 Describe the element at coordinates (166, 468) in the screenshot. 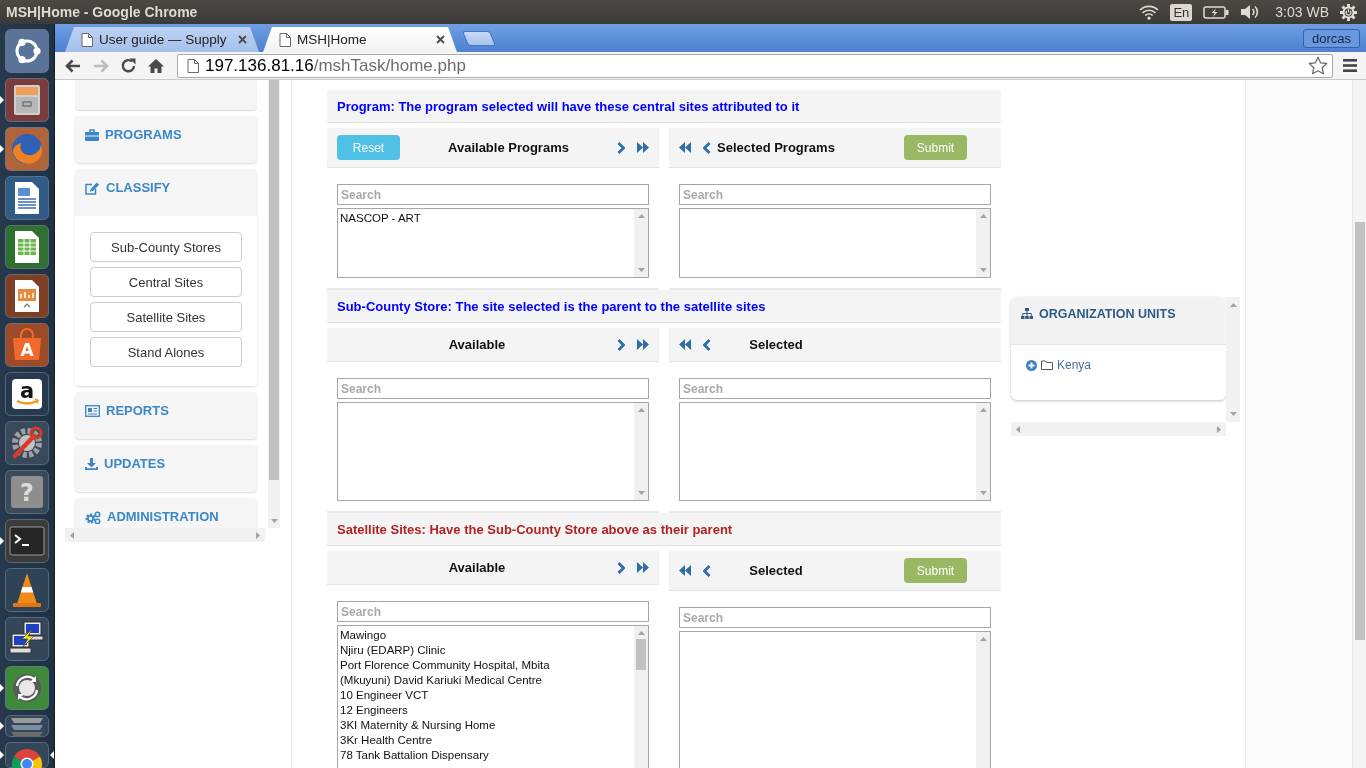

I see `sidebar-link: UPDATES` at that location.